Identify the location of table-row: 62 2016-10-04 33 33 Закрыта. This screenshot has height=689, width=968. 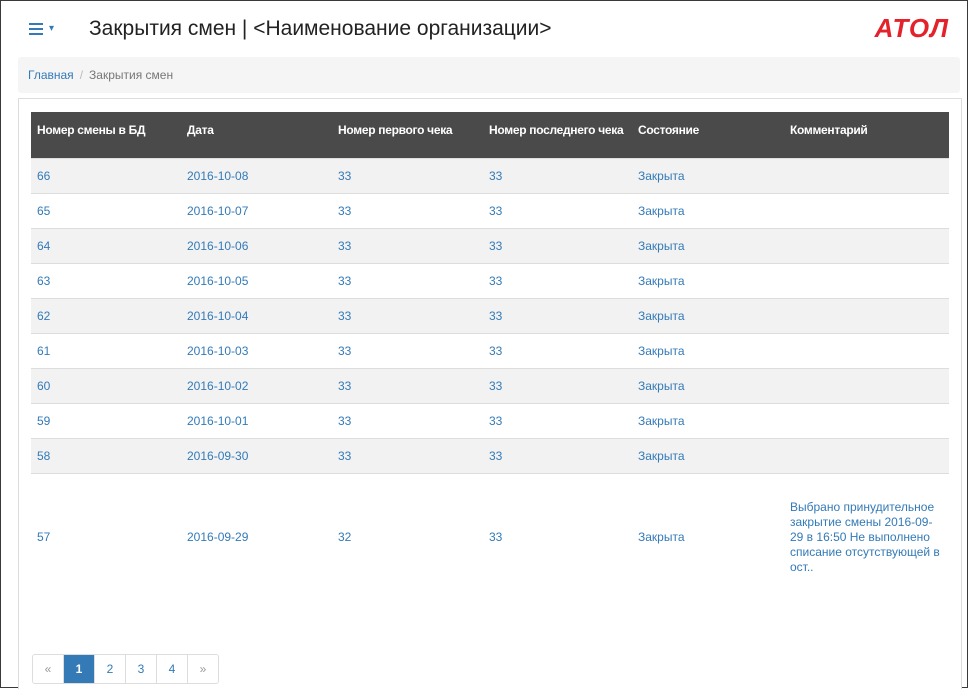
(490, 315).